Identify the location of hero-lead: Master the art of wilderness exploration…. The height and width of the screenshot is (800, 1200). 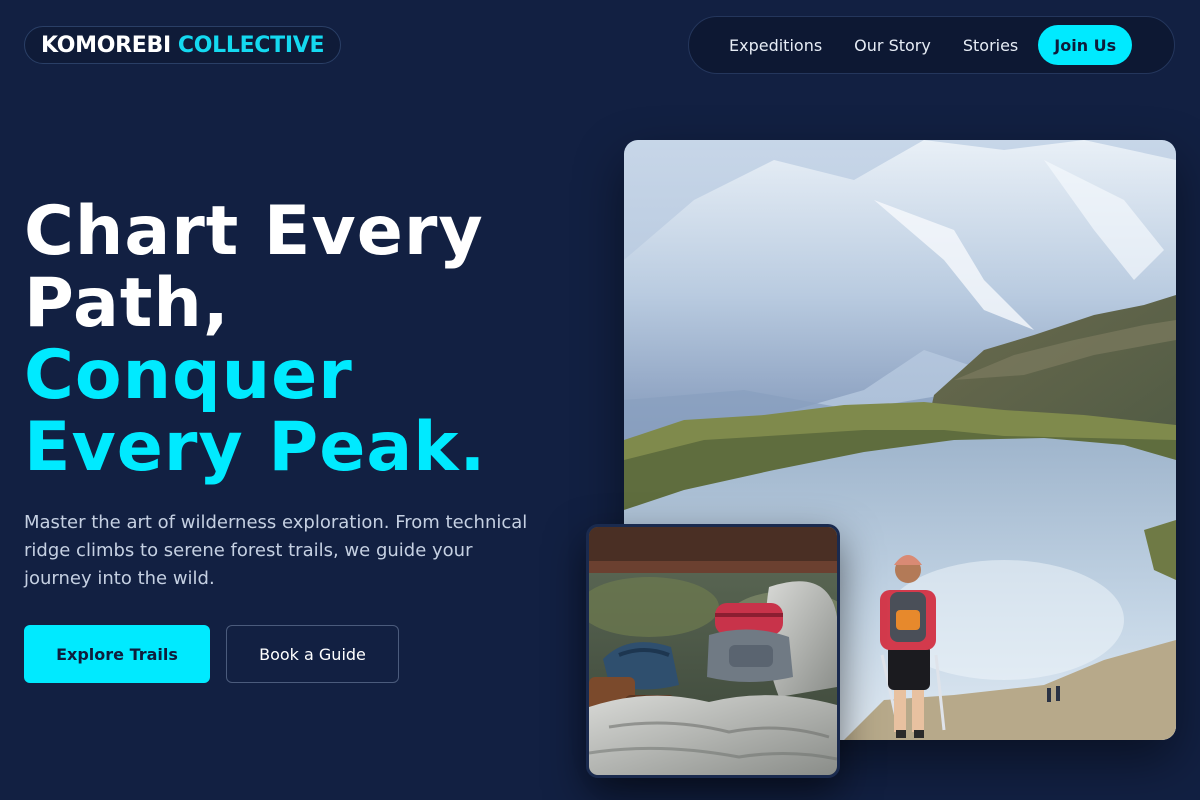
(276, 550).